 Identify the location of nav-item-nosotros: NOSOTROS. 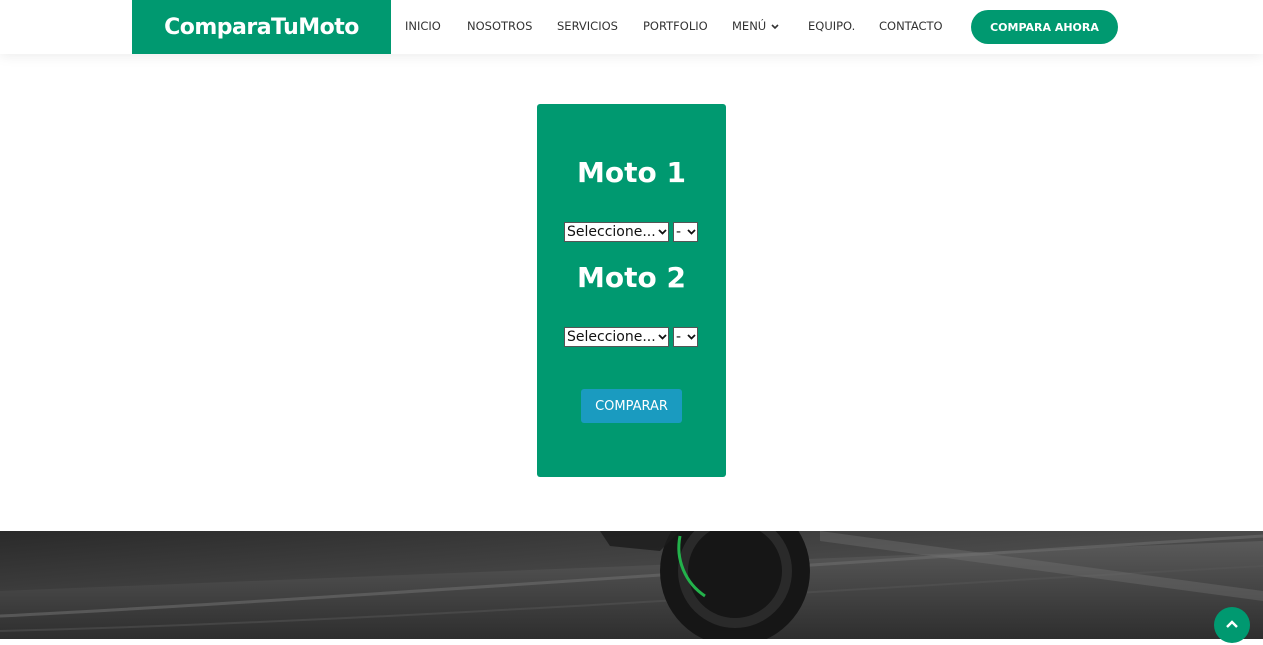
(499, 26).